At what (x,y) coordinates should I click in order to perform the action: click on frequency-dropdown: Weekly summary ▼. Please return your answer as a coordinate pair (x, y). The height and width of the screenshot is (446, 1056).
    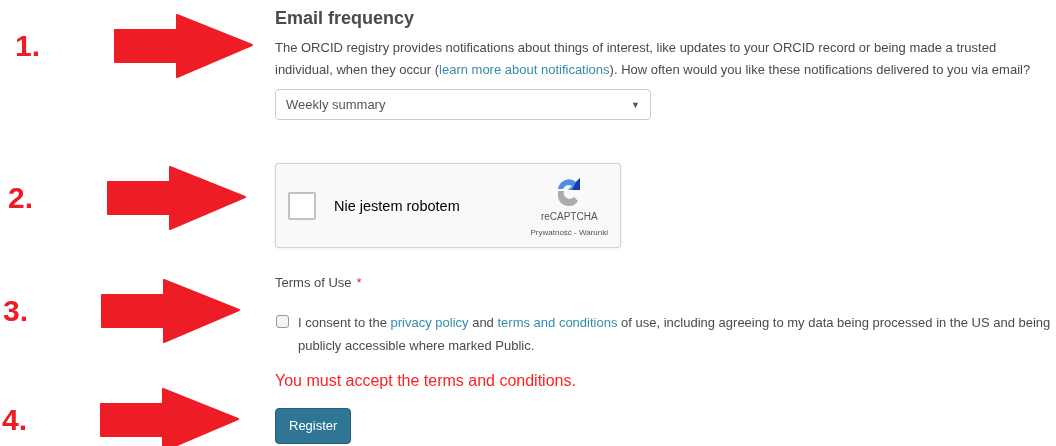
    Looking at the image, I should click on (463, 104).